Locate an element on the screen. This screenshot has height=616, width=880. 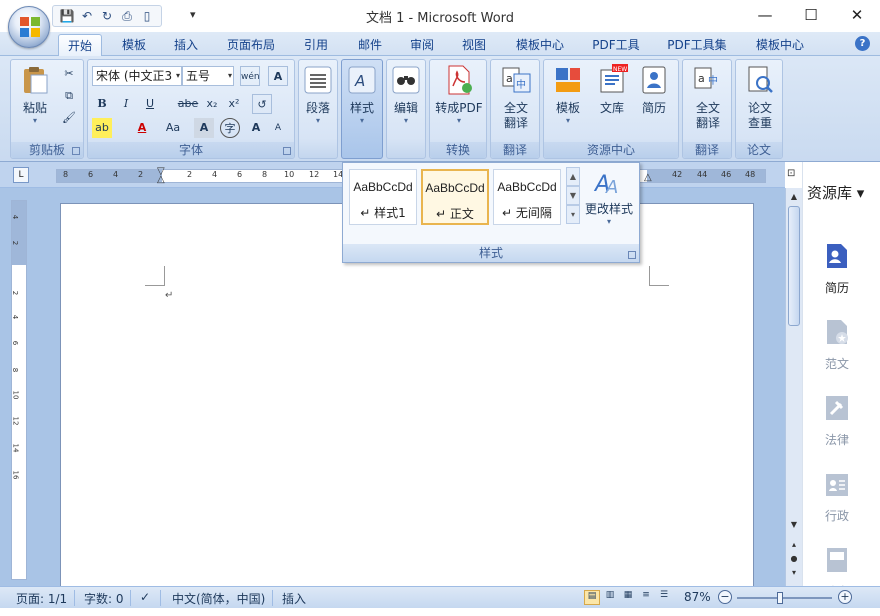
resume-button: 简历 is located at coordinates (654, 90).